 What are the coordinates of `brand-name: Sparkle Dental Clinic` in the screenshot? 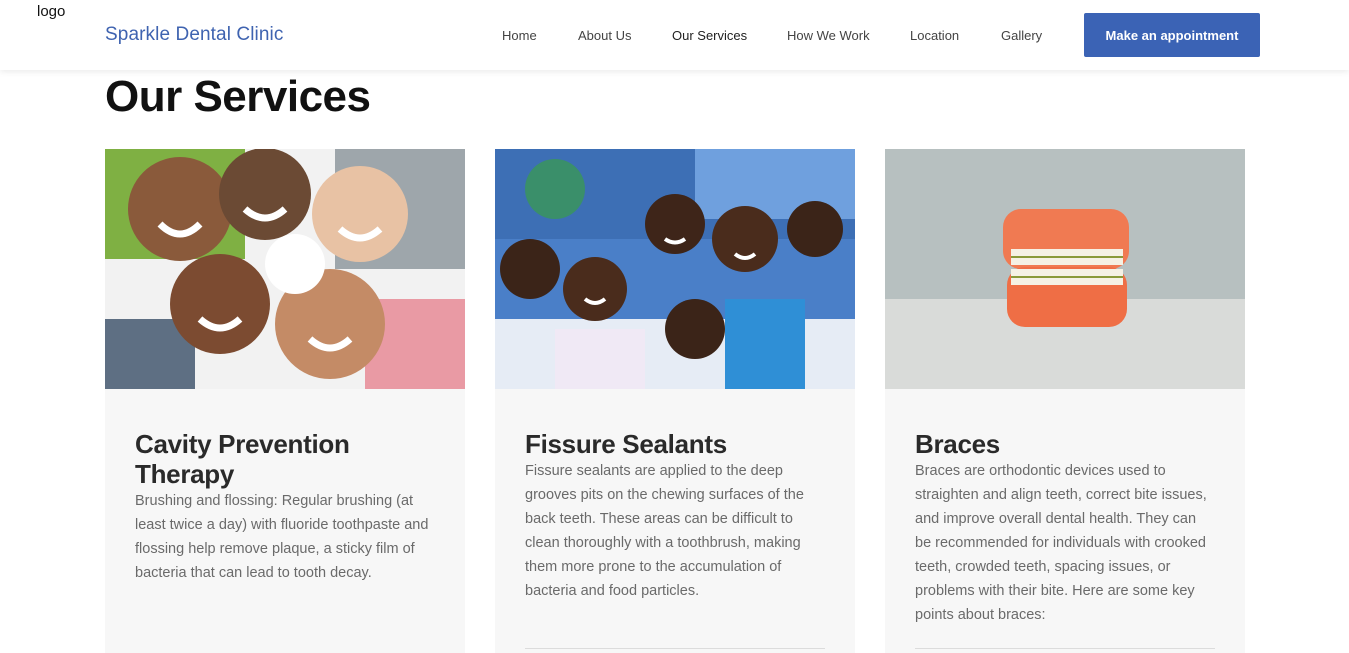 It's located at (194, 35).